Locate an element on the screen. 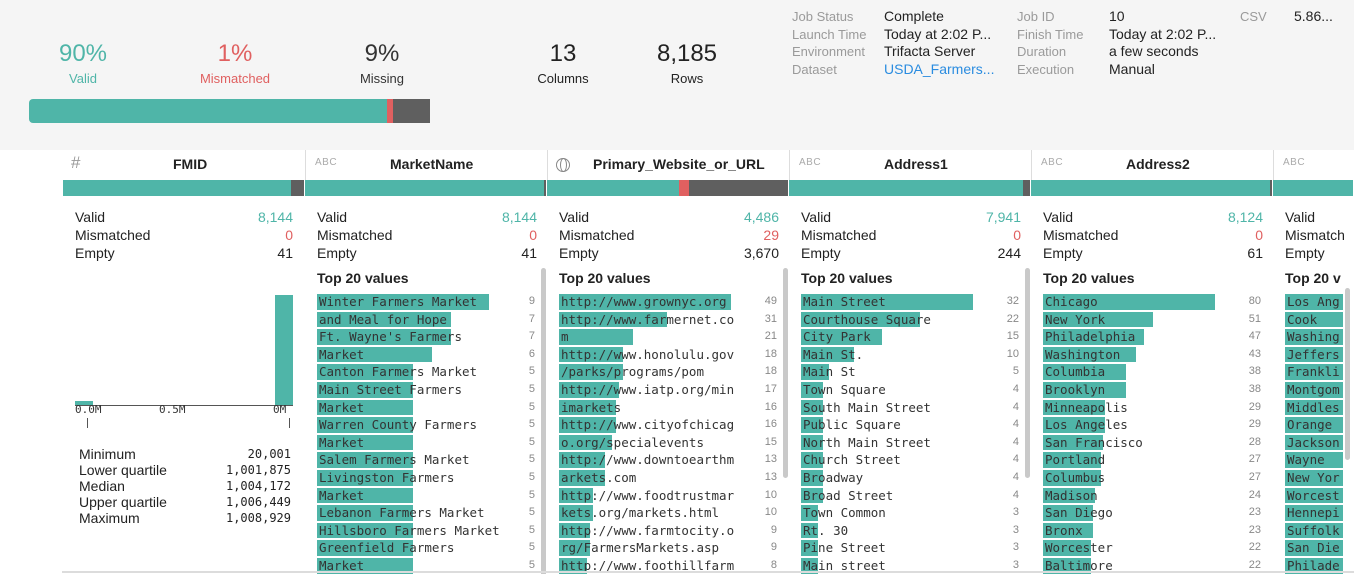 The height and width of the screenshot is (574, 1354). top-value-row: Hennepi is located at coordinates (1319, 513).